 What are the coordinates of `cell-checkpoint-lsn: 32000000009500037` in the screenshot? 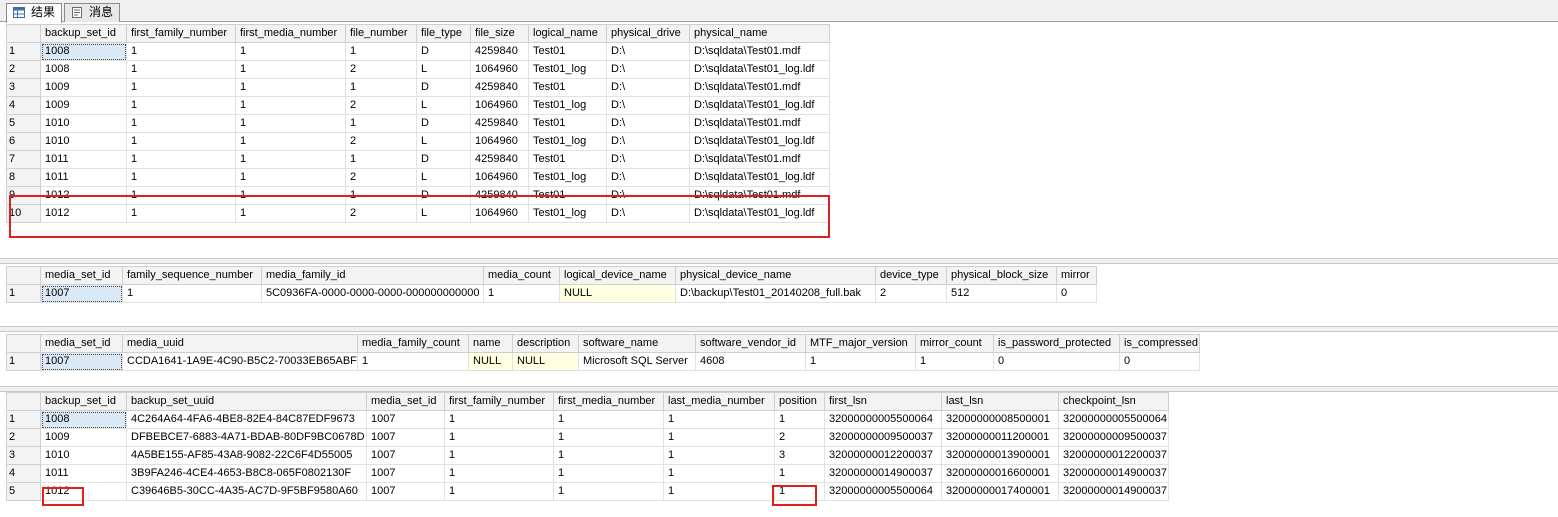 It's located at (1113, 437).